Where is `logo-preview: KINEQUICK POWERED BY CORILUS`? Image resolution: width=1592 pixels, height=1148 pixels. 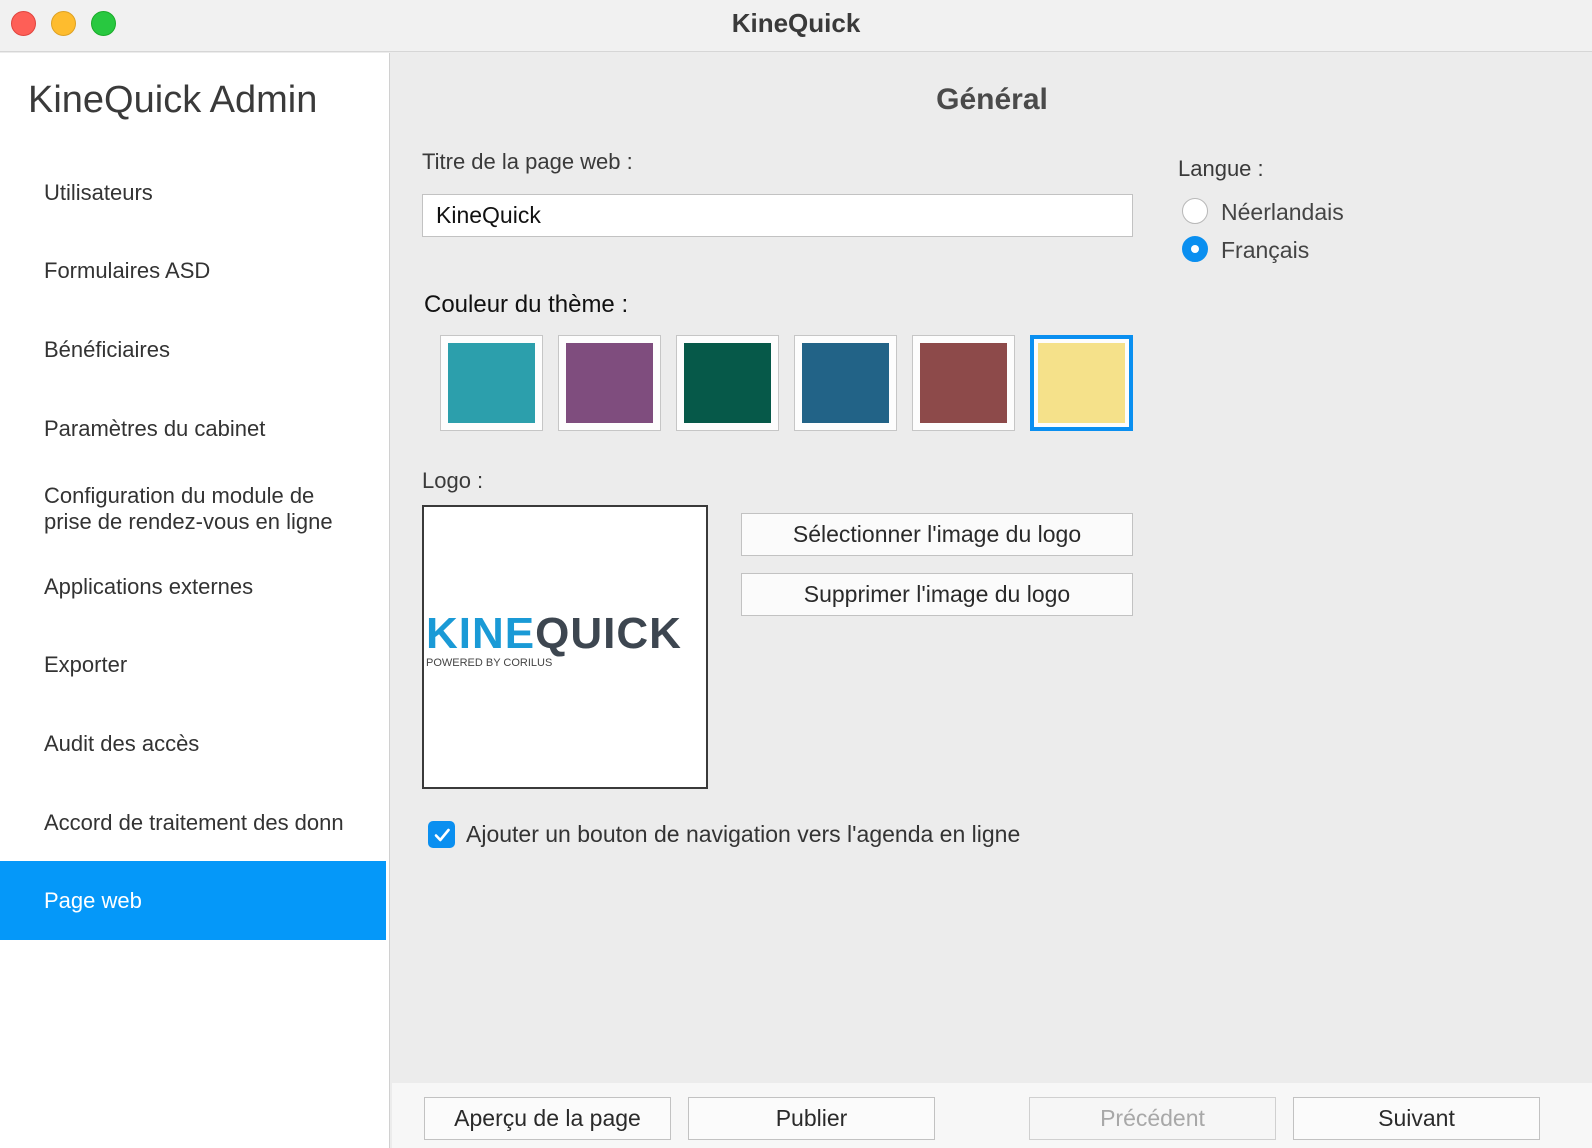
logo-preview: KINEQUICK POWERED BY CORILUS is located at coordinates (565, 647).